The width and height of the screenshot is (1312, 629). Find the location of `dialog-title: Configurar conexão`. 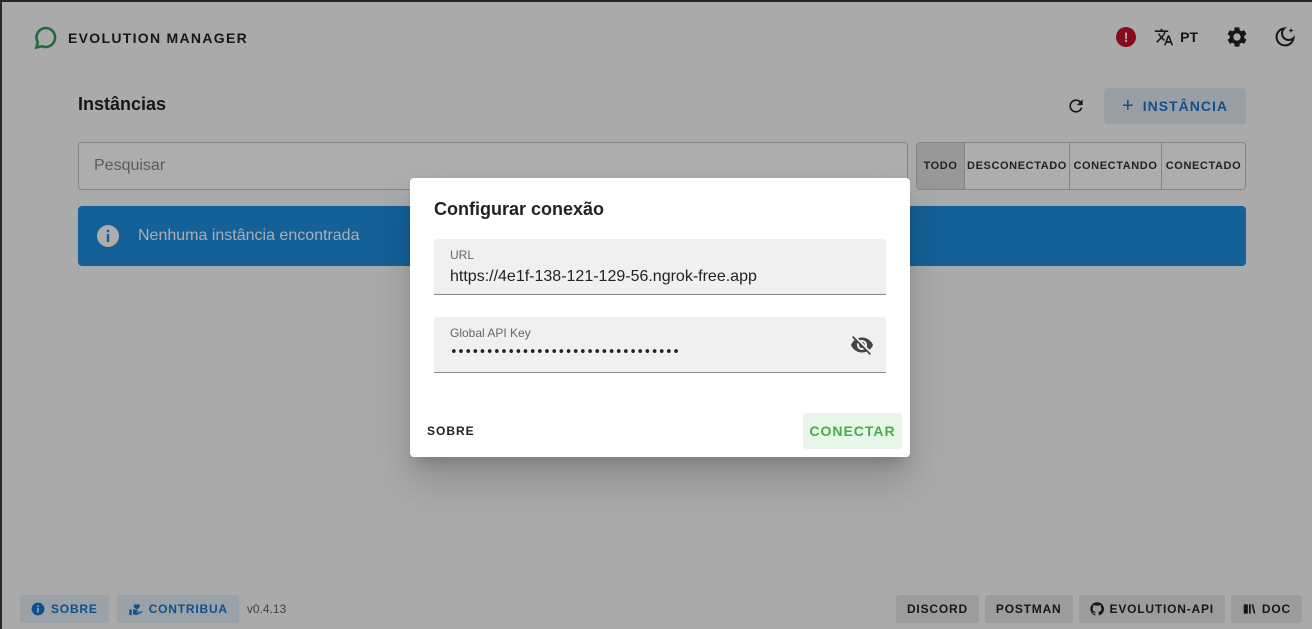

dialog-title: Configurar conexão is located at coordinates (519, 209).